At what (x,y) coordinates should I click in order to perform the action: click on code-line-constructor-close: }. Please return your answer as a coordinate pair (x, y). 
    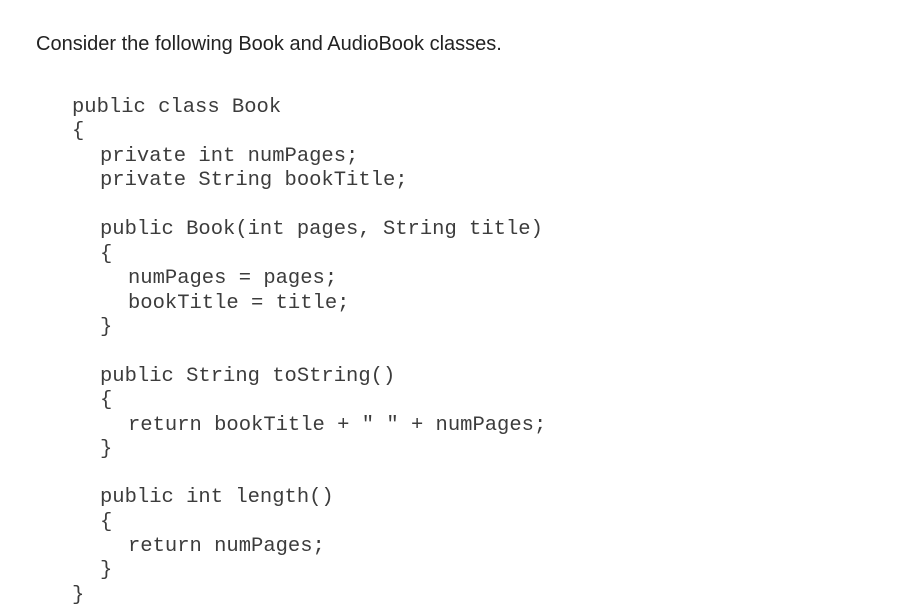
    Looking at the image, I should click on (106, 327).